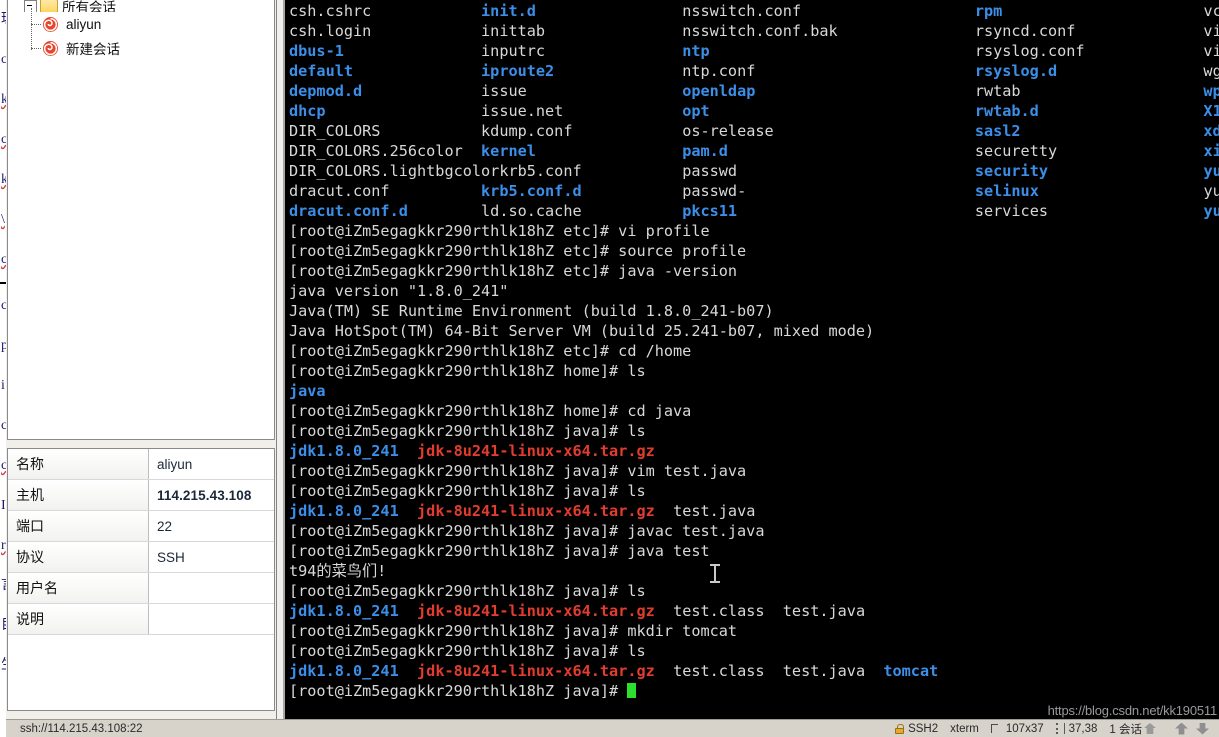  I want to click on terminal-file-entry: kernel, so click(508, 151).